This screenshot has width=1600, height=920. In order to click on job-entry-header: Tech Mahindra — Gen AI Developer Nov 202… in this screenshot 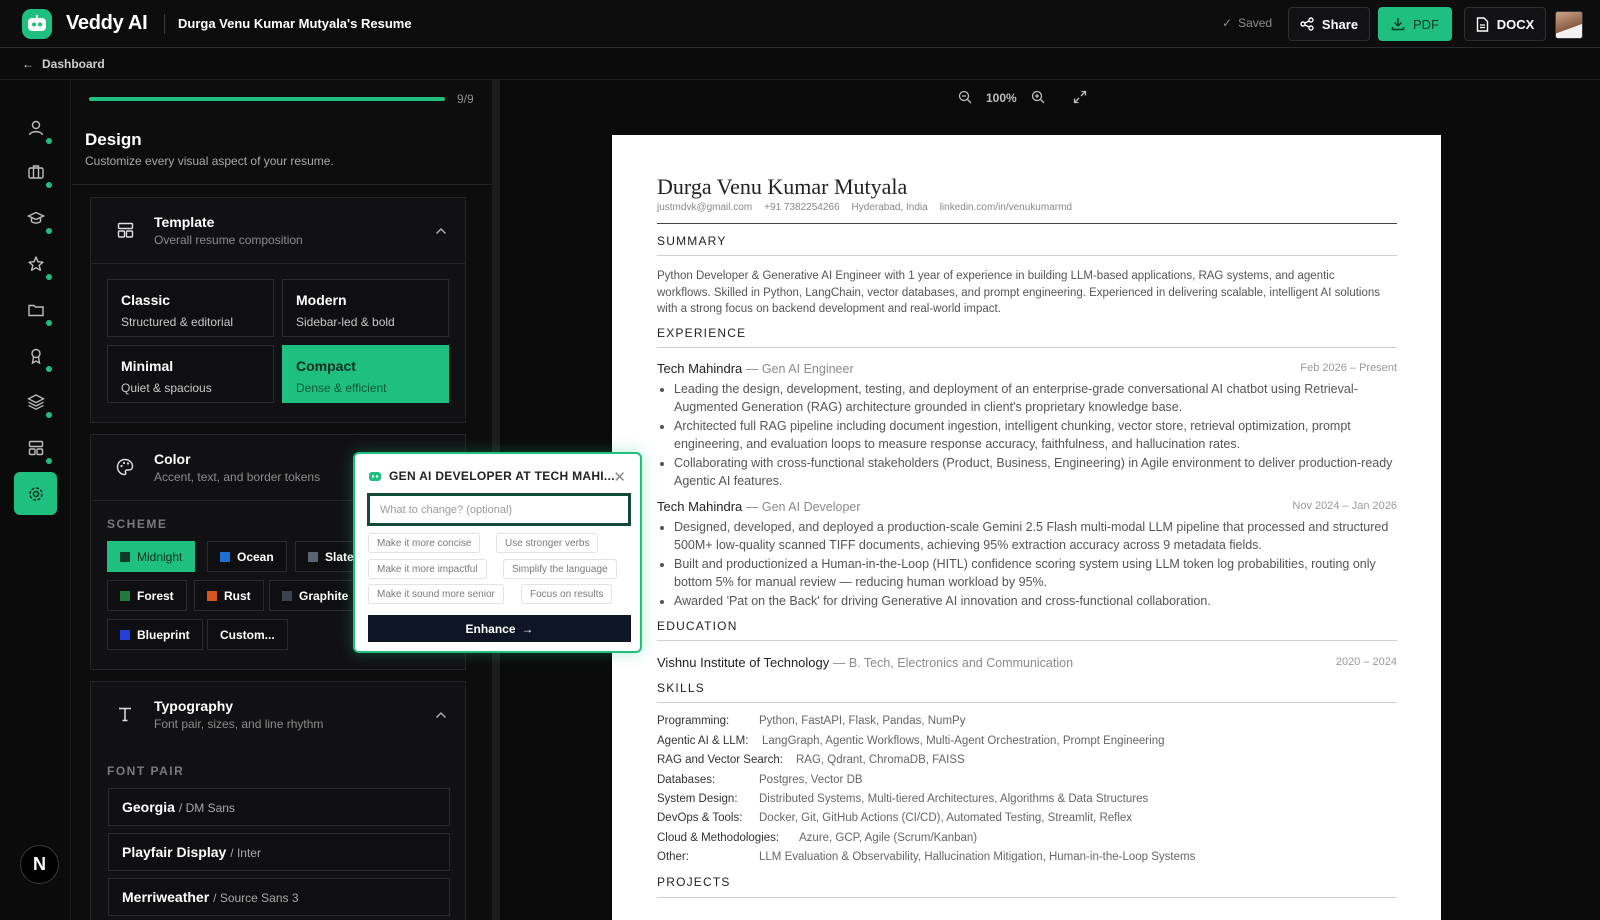, I will do `click(1027, 506)`.